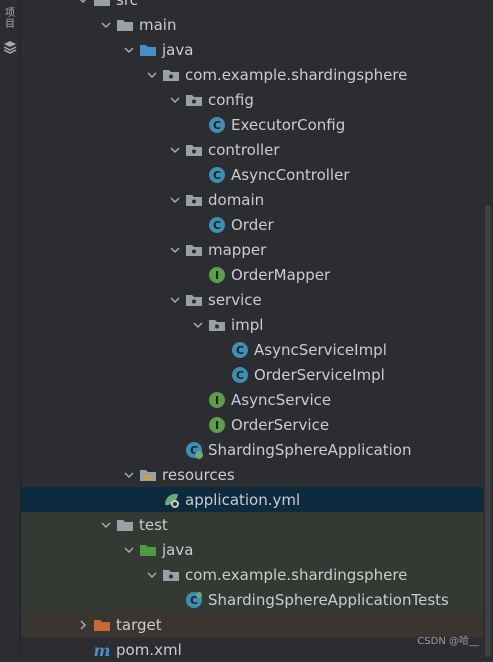 This screenshot has width=493, height=662. I want to click on svg-text: m, so click(102, 650).